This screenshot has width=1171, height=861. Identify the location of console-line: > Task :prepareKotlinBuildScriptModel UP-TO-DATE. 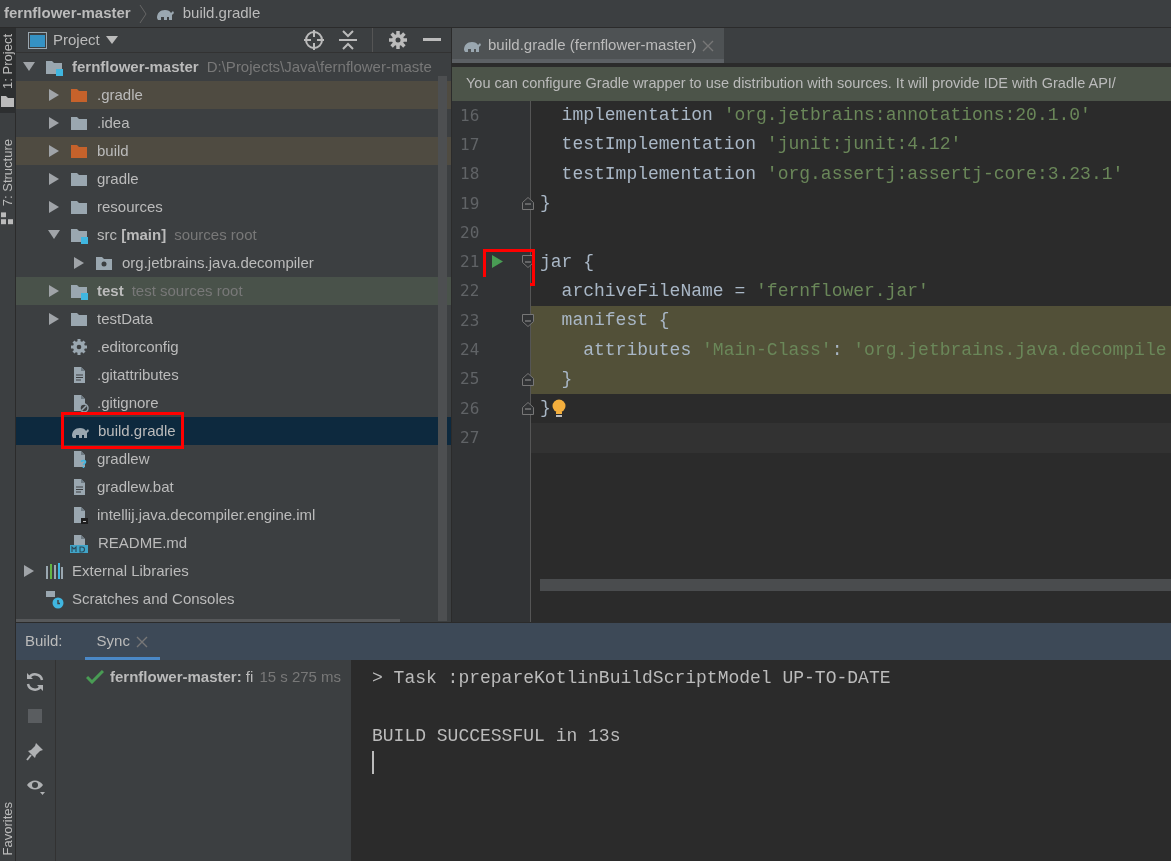
(632, 678).